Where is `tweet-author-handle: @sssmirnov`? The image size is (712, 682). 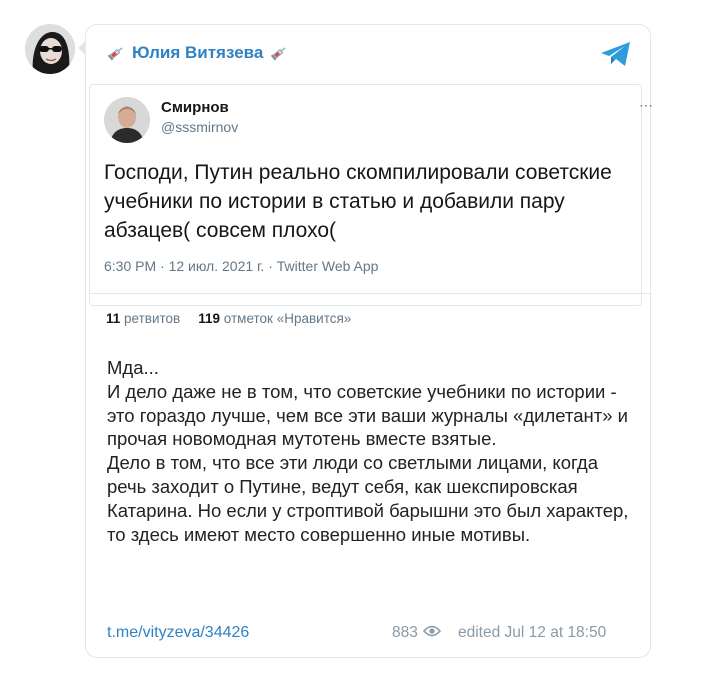 tweet-author-handle: @sssmirnov is located at coordinates (199, 127).